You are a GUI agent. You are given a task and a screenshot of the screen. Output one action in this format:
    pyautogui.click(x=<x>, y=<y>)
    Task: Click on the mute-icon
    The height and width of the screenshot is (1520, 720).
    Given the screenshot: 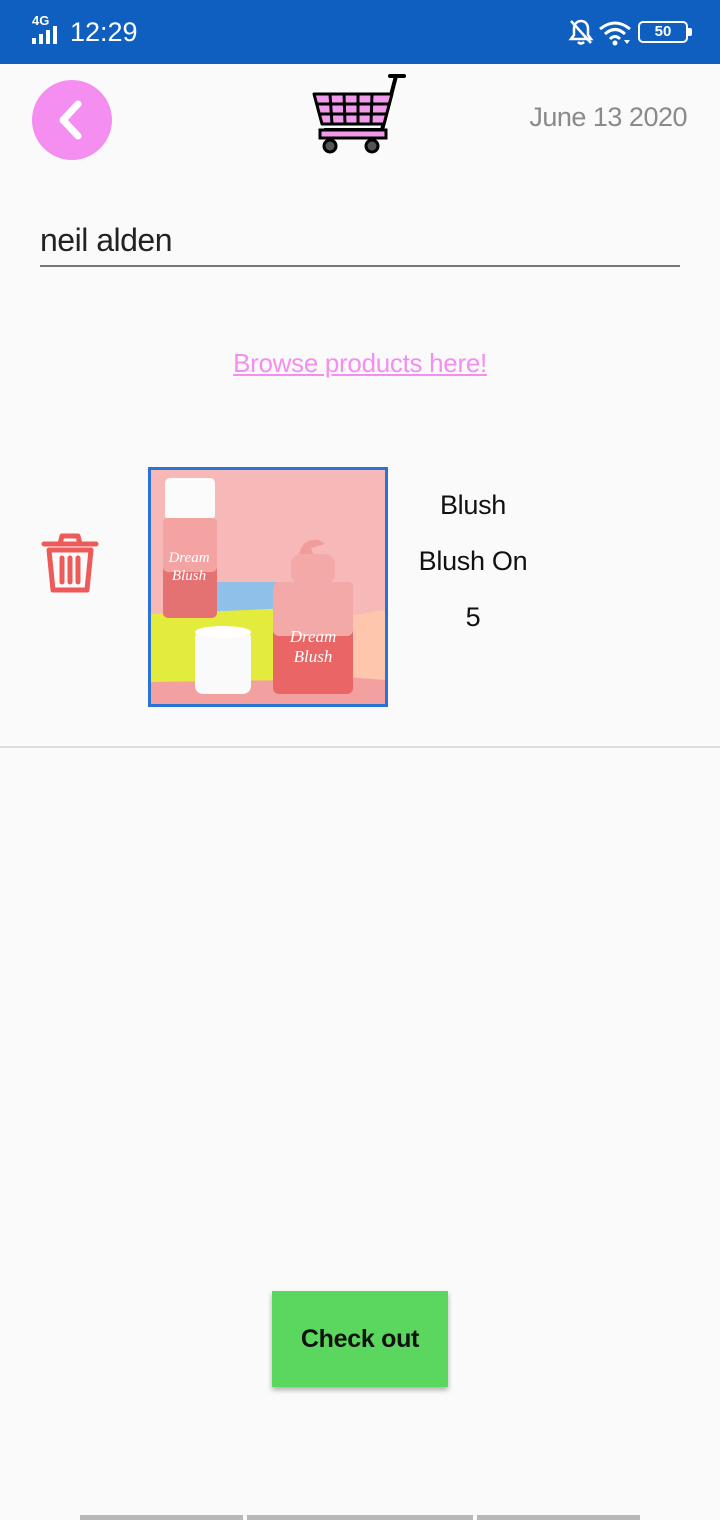 What is the action you would take?
    pyautogui.click(x=581, y=32)
    